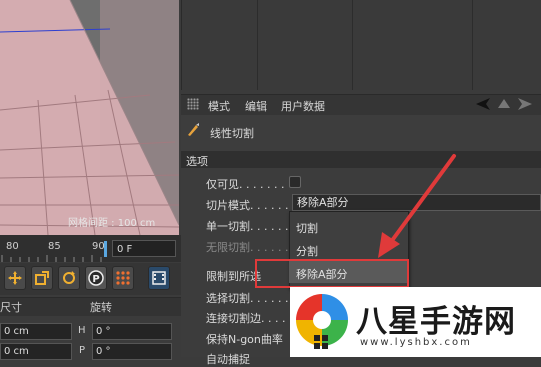 This screenshot has width=541, height=367. I want to click on keep-ngon-curvature-label: 保持N-gon曲率, so click(244, 339).